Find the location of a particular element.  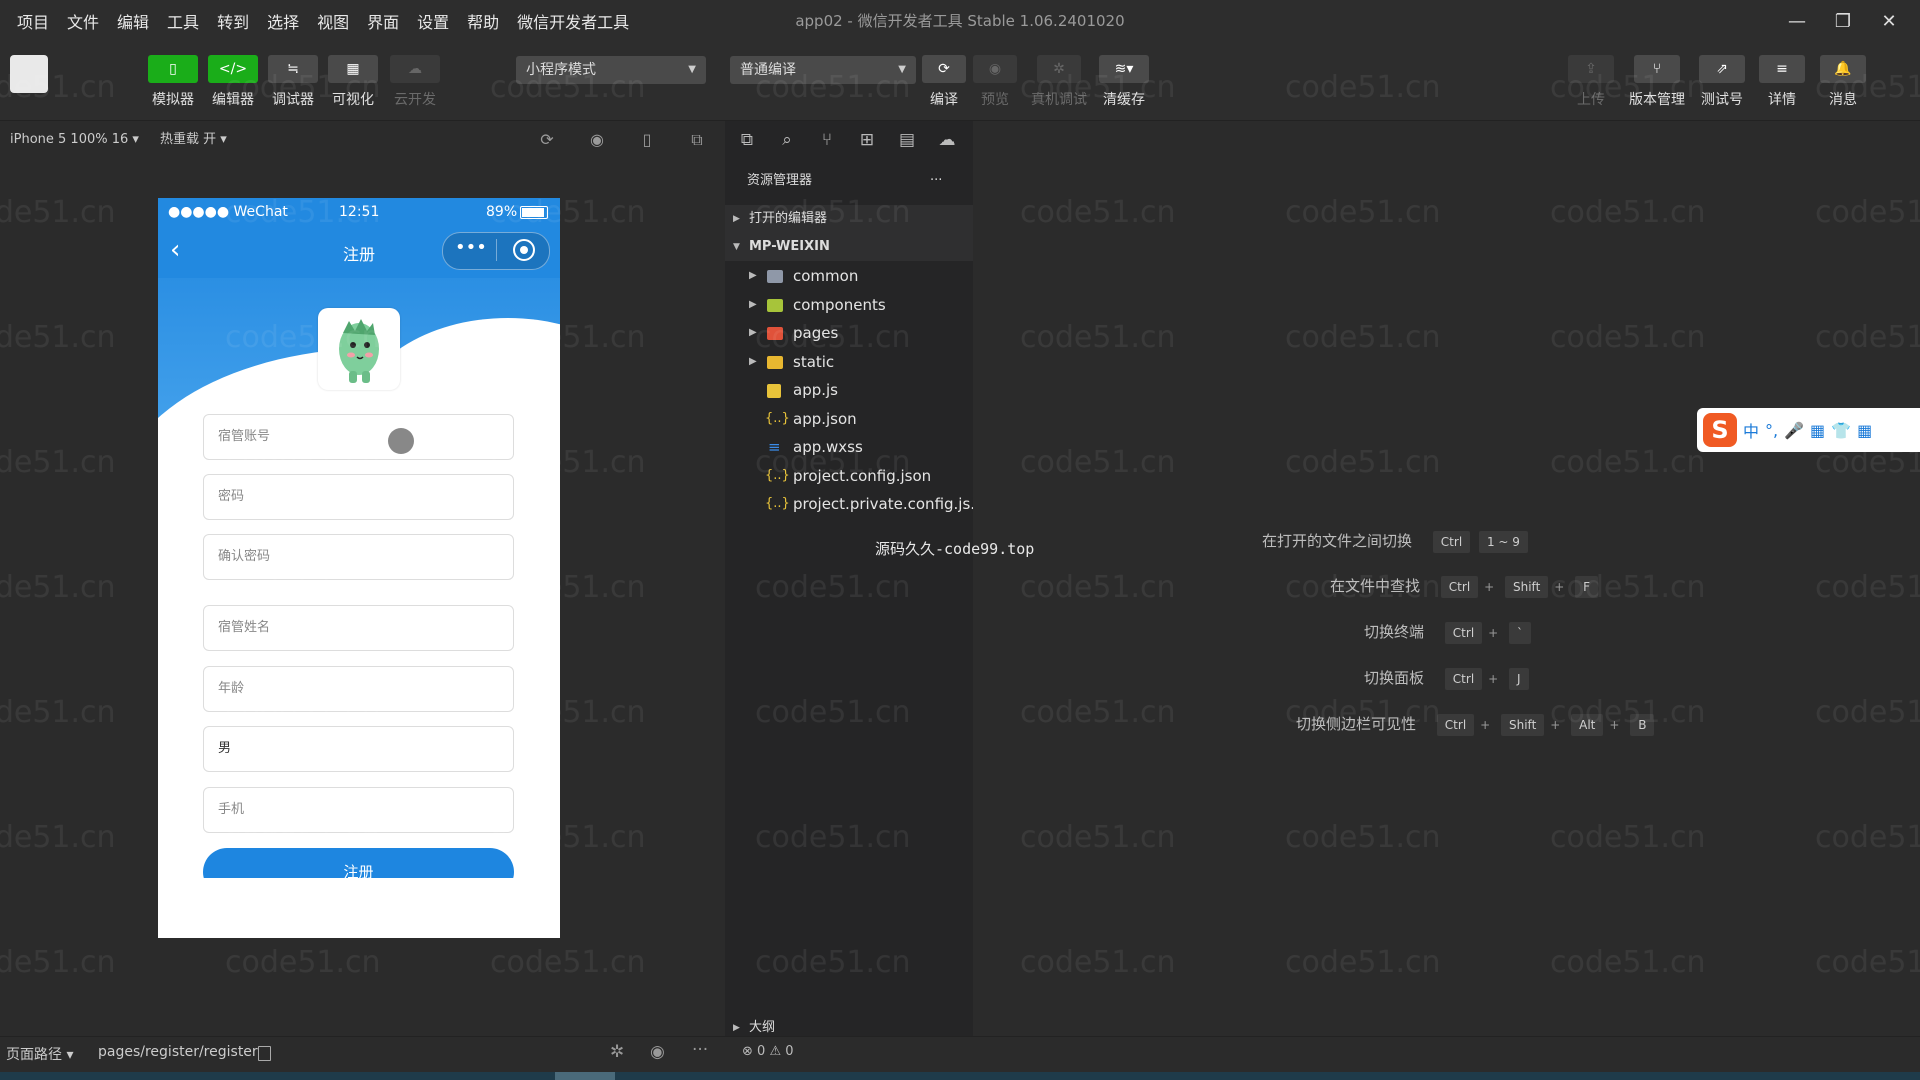

explorer-header: 资源管理器 ··· is located at coordinates (849, 181).